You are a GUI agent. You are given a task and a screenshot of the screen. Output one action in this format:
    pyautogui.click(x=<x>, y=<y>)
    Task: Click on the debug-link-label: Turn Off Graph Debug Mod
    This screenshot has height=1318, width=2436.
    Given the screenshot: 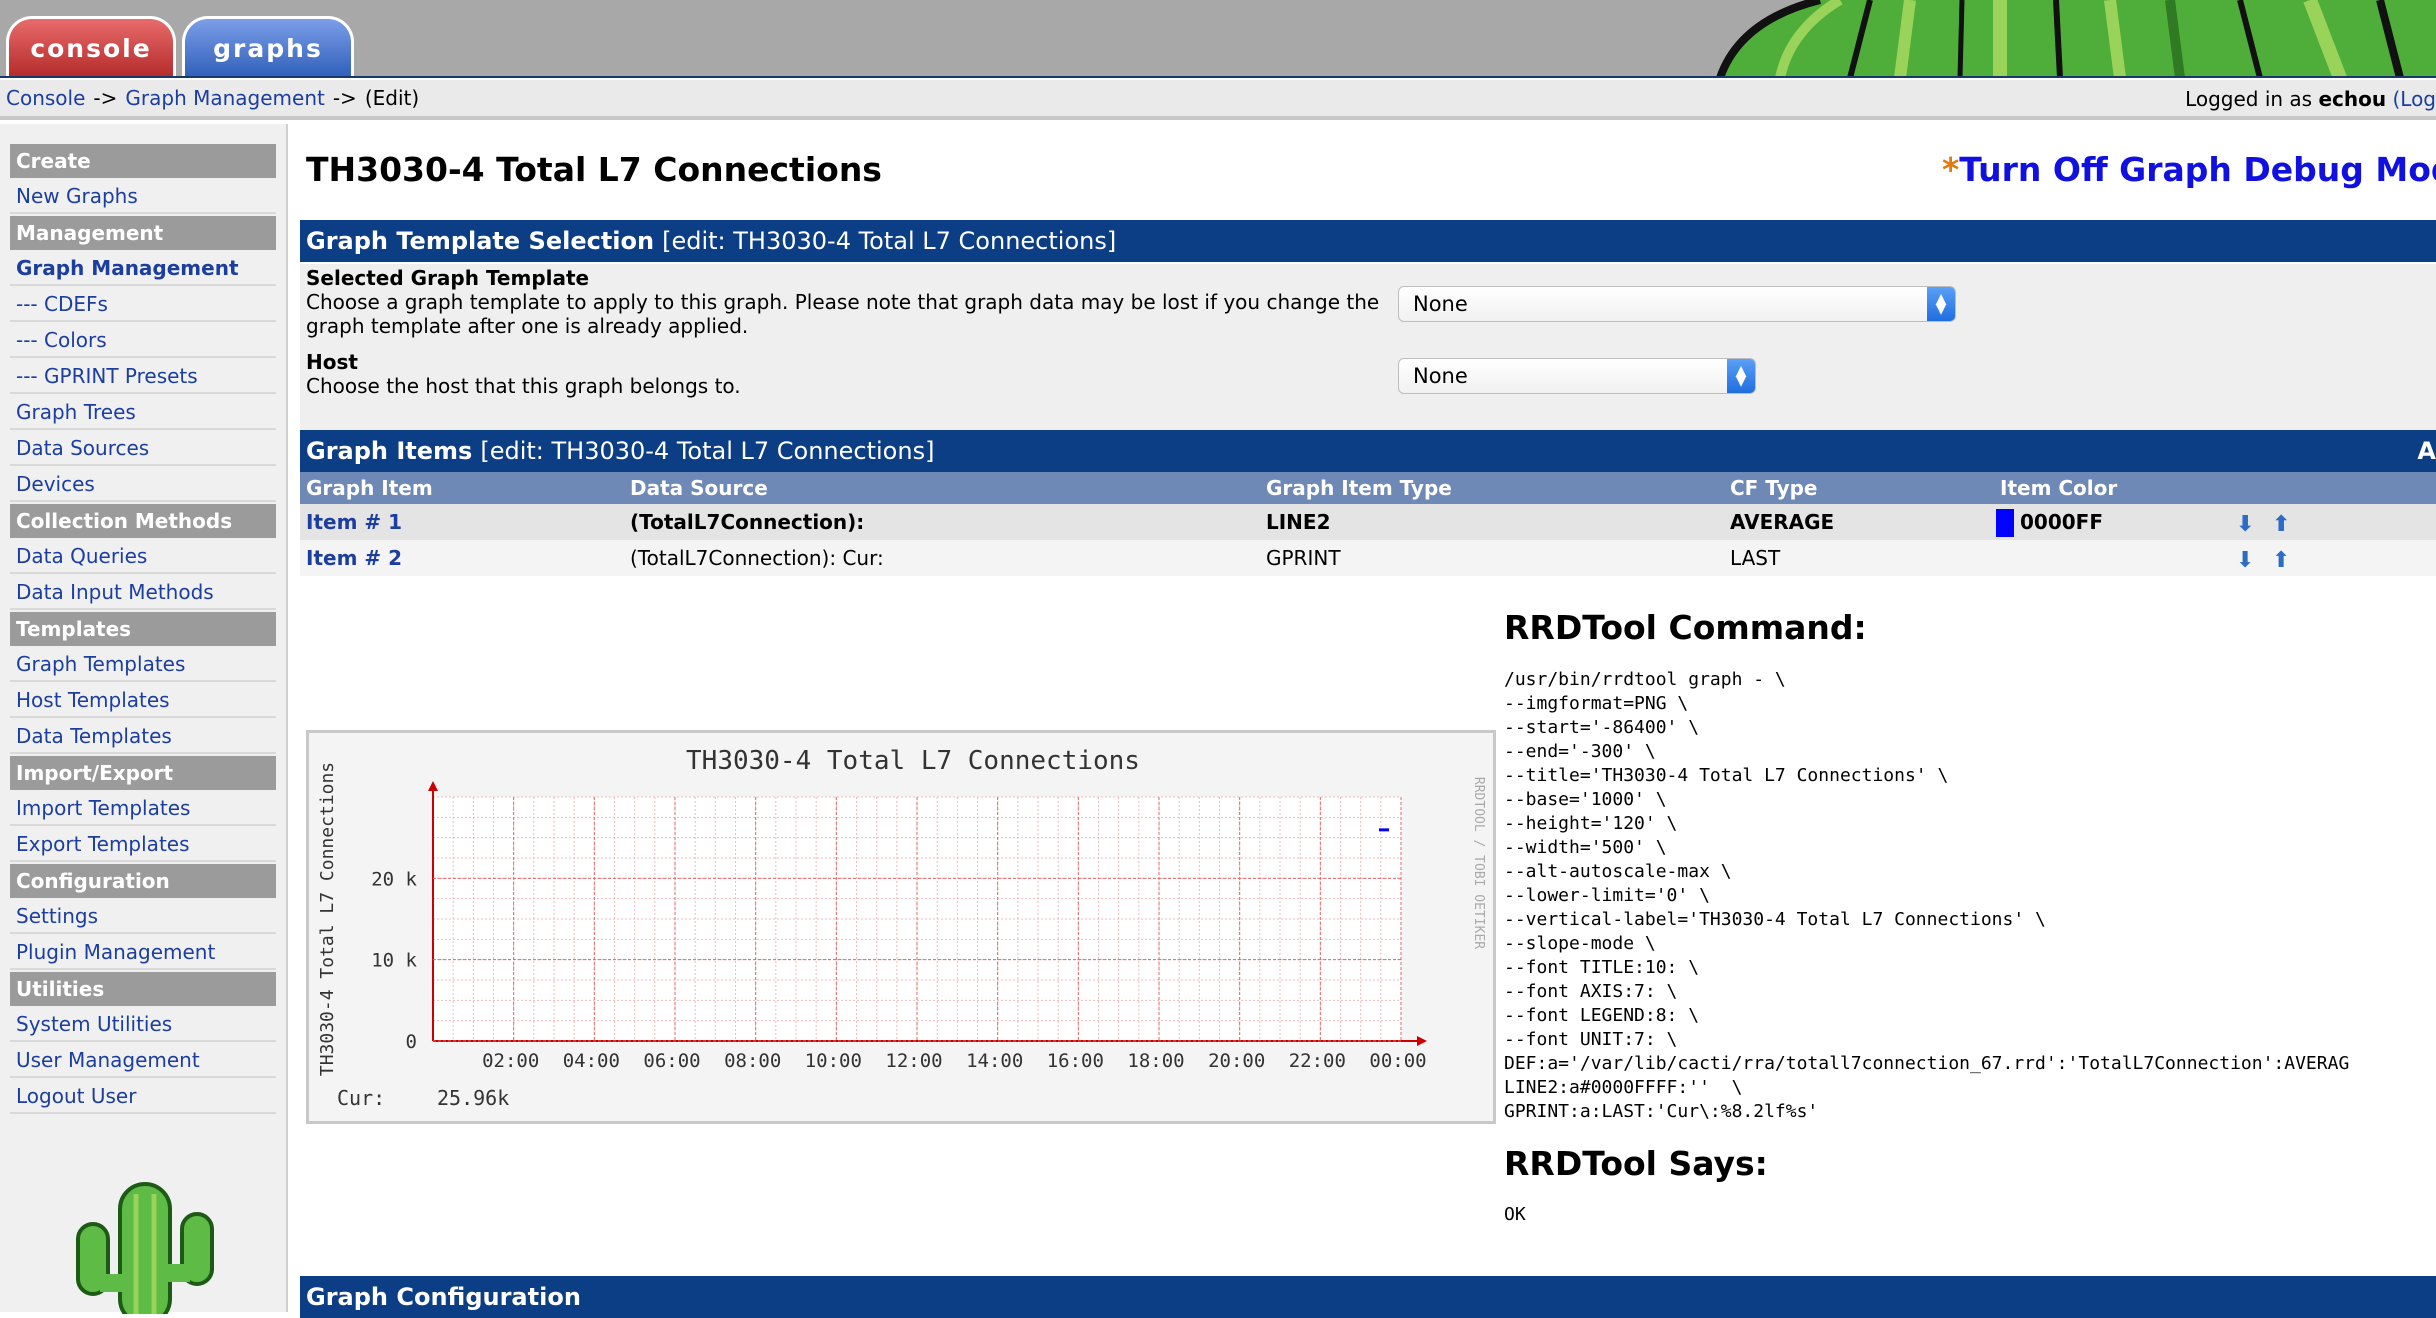 What is the action you would take?
    pyautogui.click(x=2197, y=169)
    